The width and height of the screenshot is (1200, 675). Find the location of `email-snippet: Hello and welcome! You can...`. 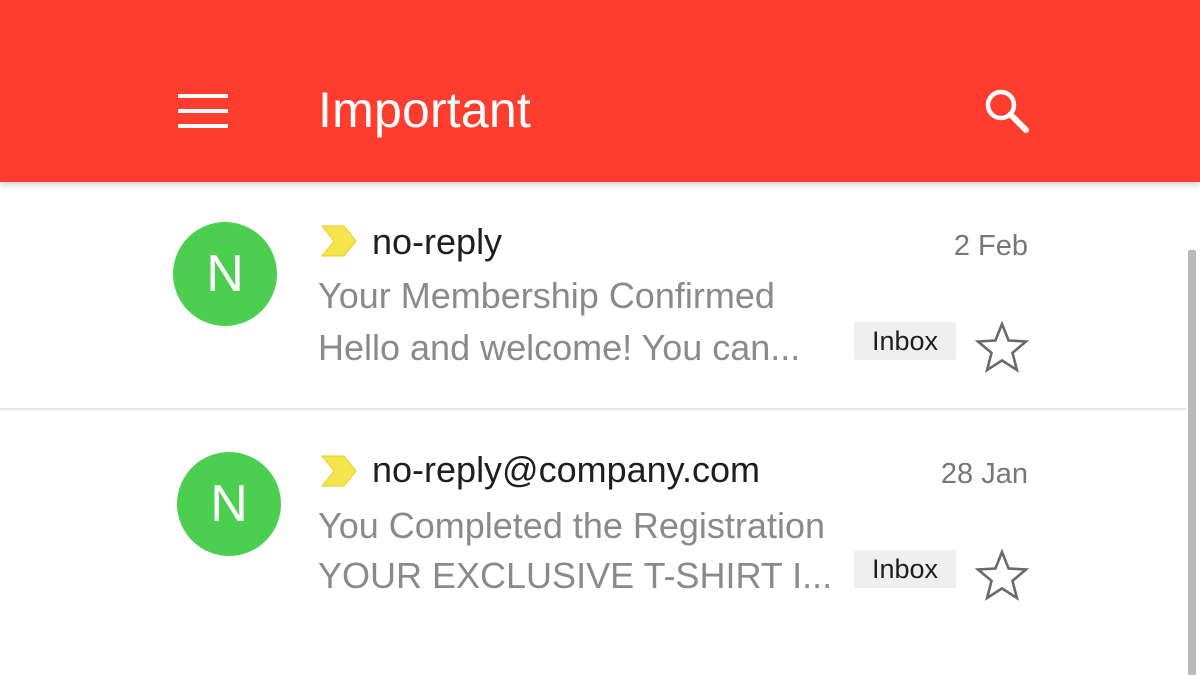

email-snippet: Hello and welcome! You can... is located at coordinates (559, 347).